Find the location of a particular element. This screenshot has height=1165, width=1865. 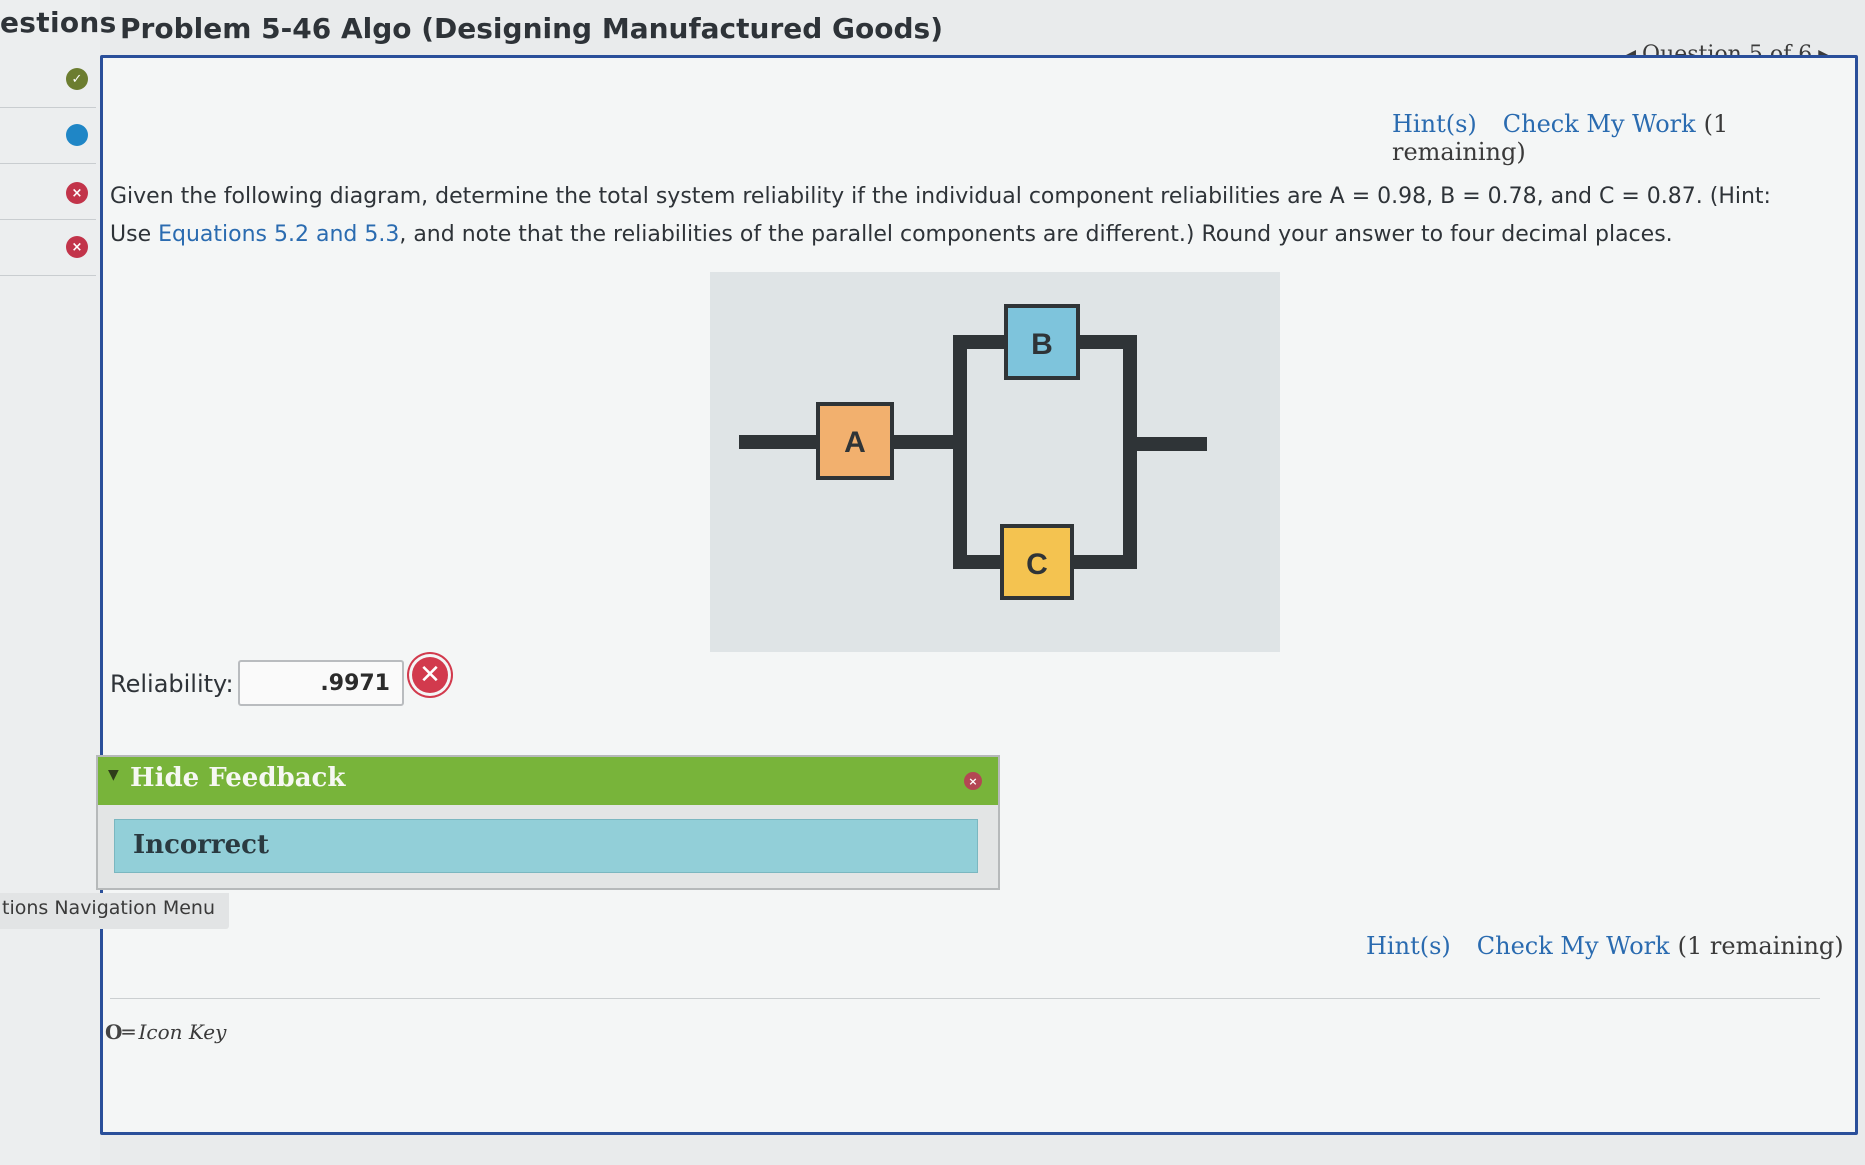

check-my-work-link: Check My Work is located at coordinates (1599, 124).